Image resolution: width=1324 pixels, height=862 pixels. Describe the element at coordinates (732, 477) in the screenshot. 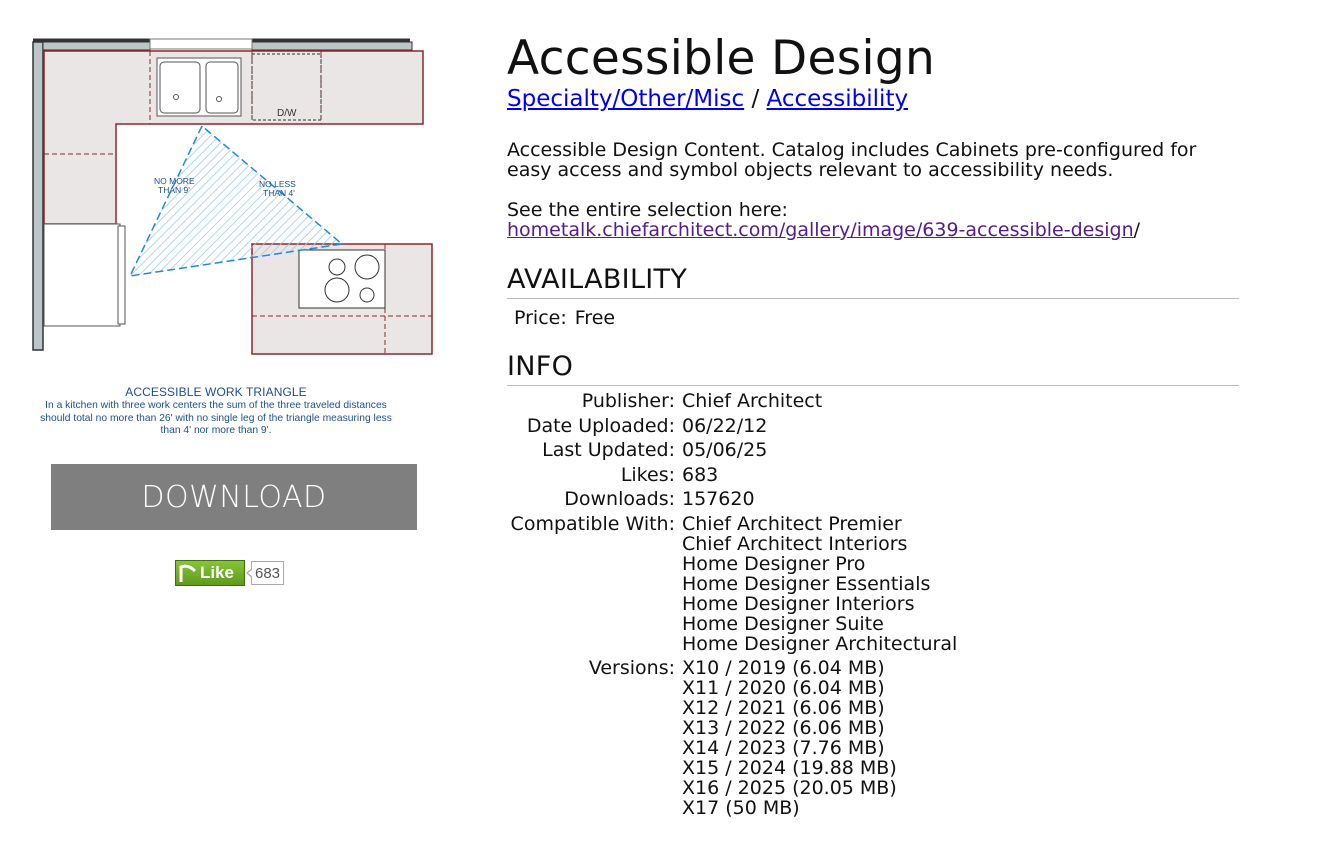

I see `info-row-likes: Likes: 683` at that location.